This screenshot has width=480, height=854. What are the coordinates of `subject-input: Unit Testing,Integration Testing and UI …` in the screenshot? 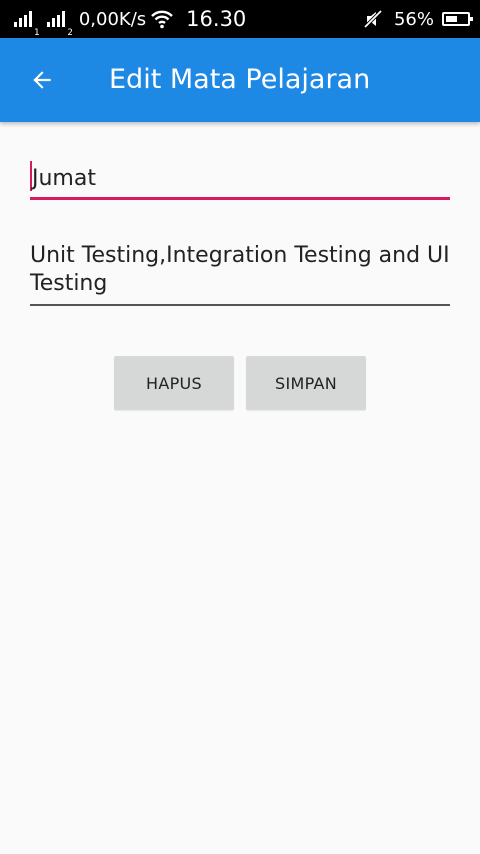 It's located at (240, 273).